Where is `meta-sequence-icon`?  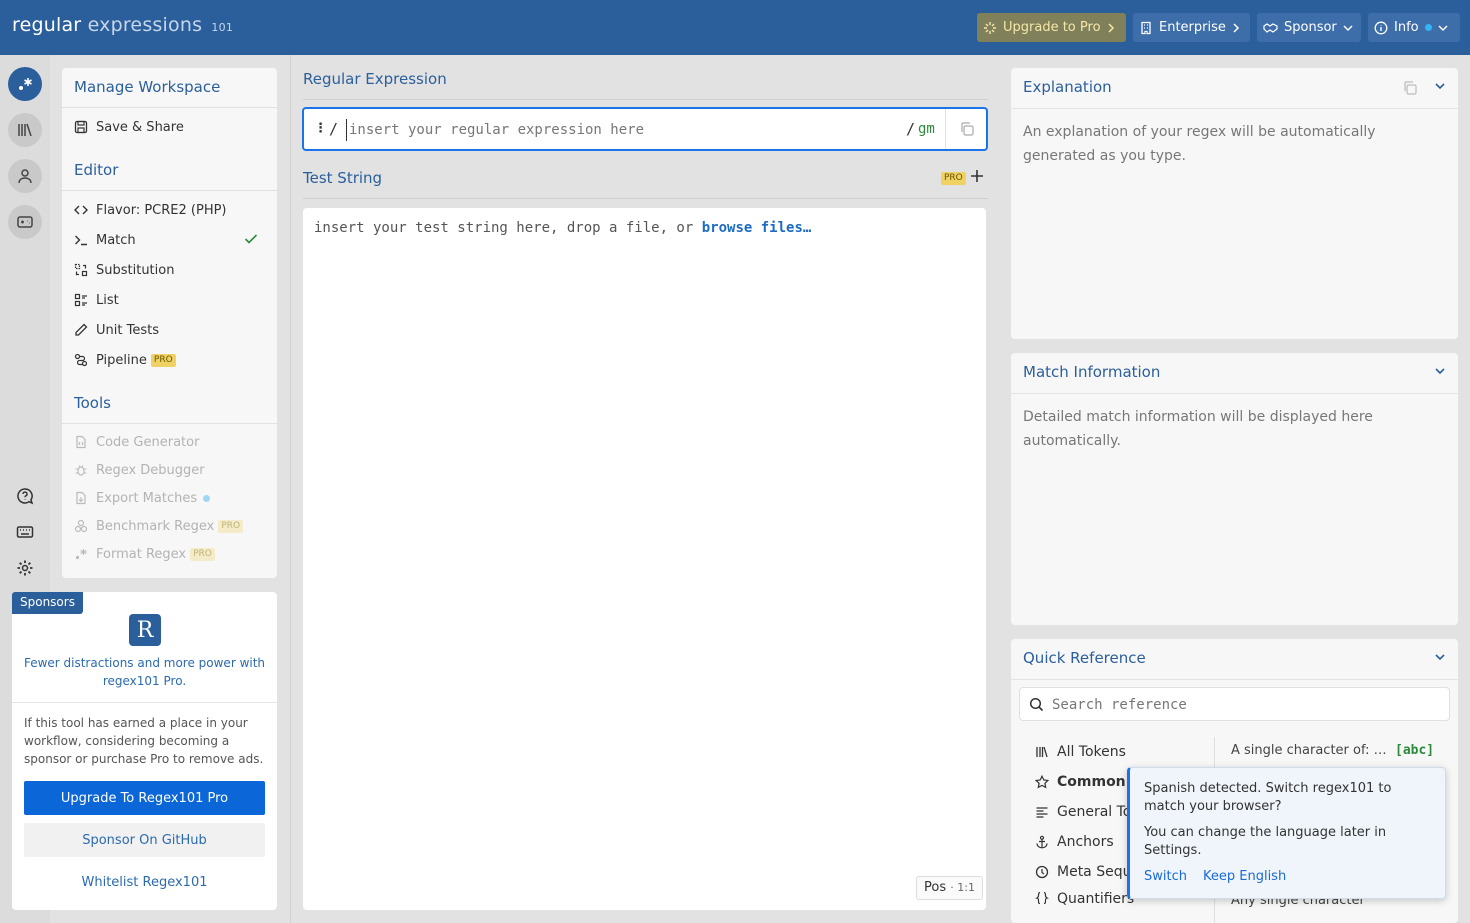
meta-sequence-icon is located at coordinates (1042, 872).